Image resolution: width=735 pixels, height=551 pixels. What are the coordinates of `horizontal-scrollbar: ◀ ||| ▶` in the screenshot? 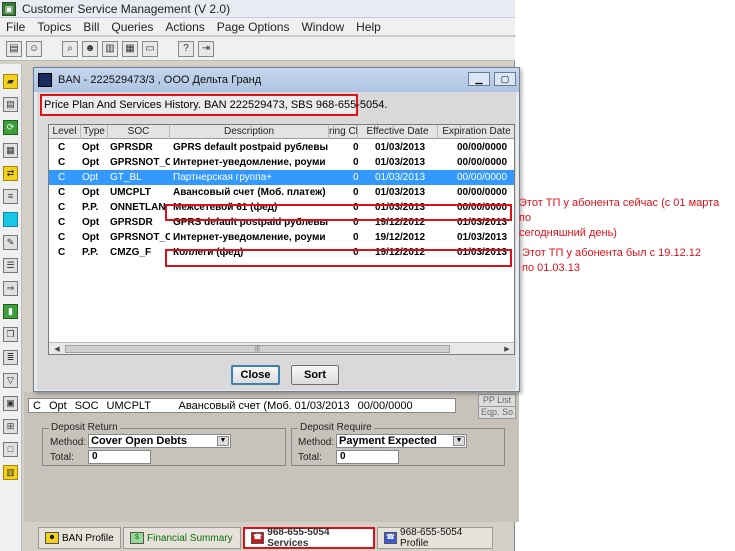 It's located at (281, 348).